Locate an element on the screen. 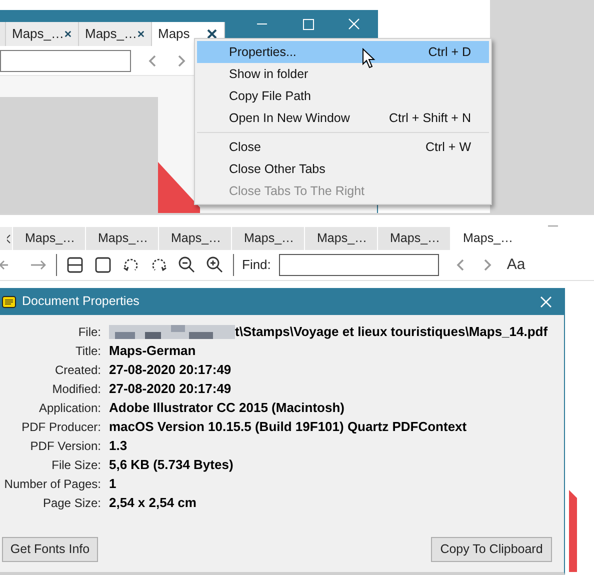  field-label: PDF Producer: is located at coordinates (60, 427).